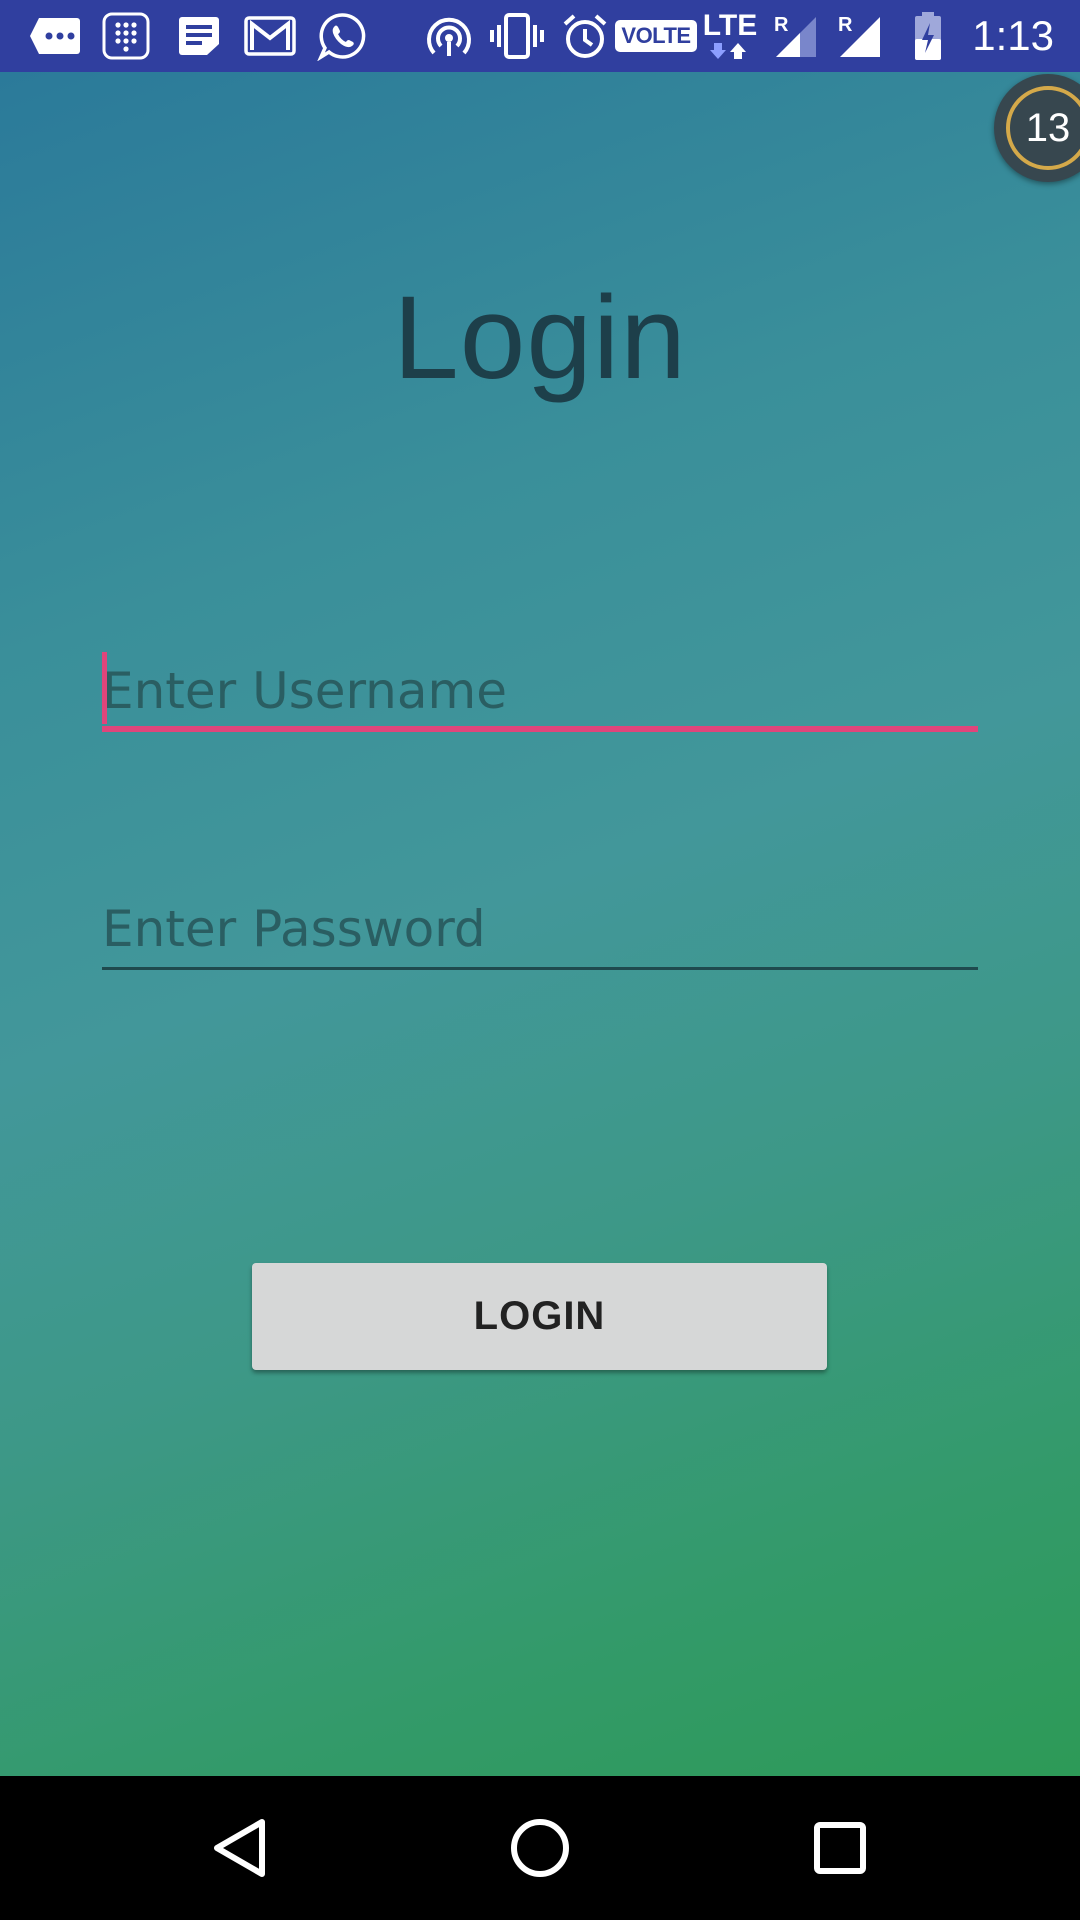 The width and height of the screenshot is (1080, 1920). I want to click on username-input, so click(540, 691).